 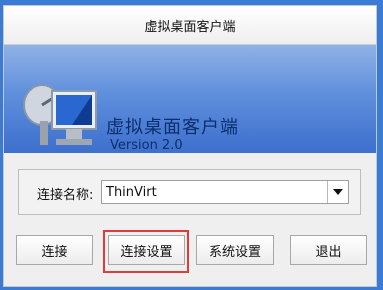 What do you see at coordinates (328, 250) in the screenshot?
I see `exit-button: 退出` at bounding box center [328, 250].